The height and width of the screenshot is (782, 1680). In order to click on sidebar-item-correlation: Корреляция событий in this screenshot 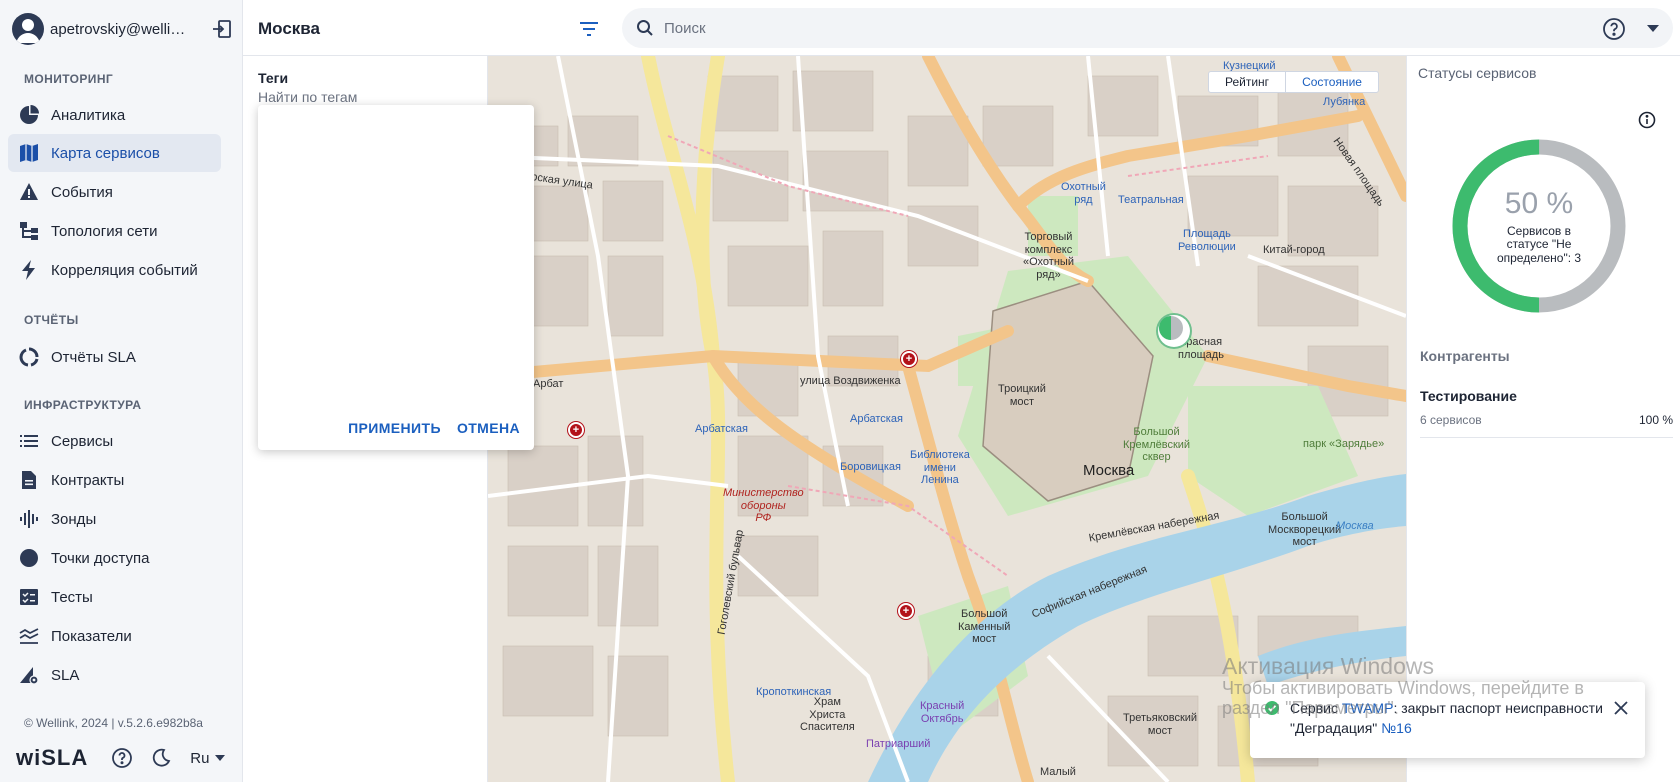, I will do `click(114, 270)`.